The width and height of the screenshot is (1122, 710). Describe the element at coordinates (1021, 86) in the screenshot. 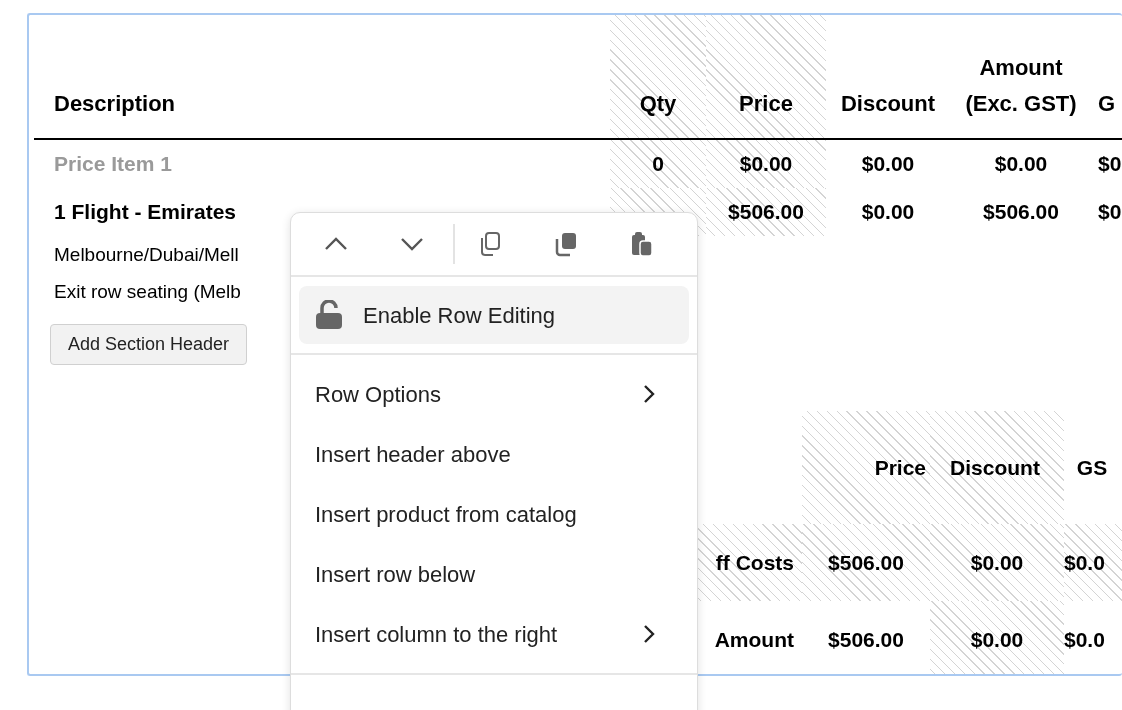

I see `column-header: Amount (Exc. GST)` at that location.